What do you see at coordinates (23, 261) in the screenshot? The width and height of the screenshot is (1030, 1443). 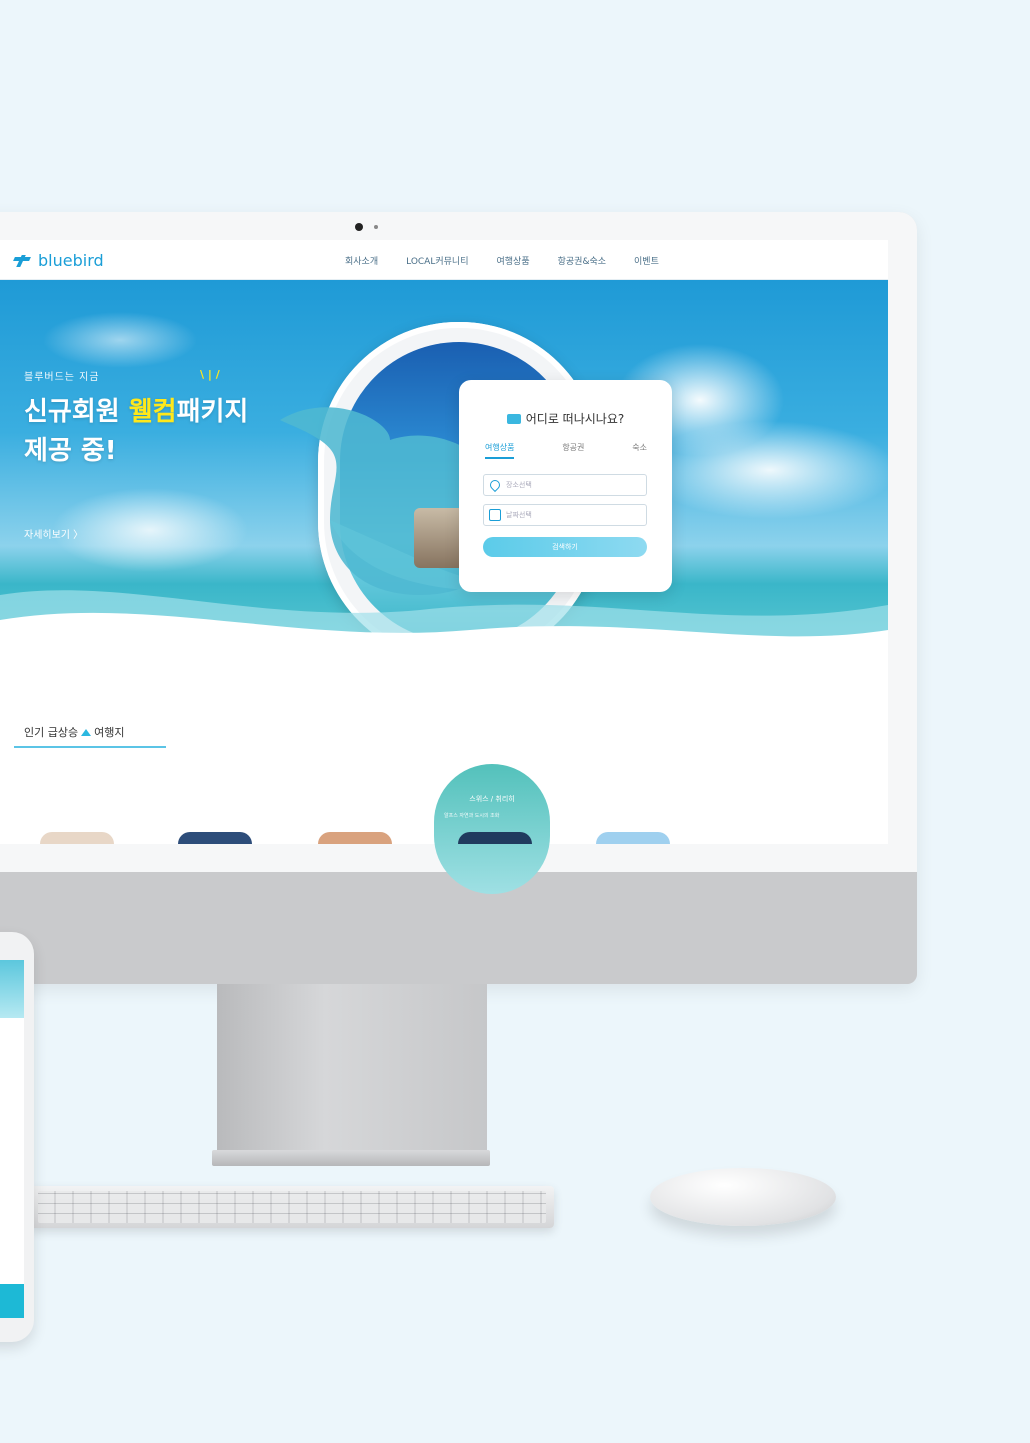 I see `bird-logo-icon` at bounding box center [23, 261].